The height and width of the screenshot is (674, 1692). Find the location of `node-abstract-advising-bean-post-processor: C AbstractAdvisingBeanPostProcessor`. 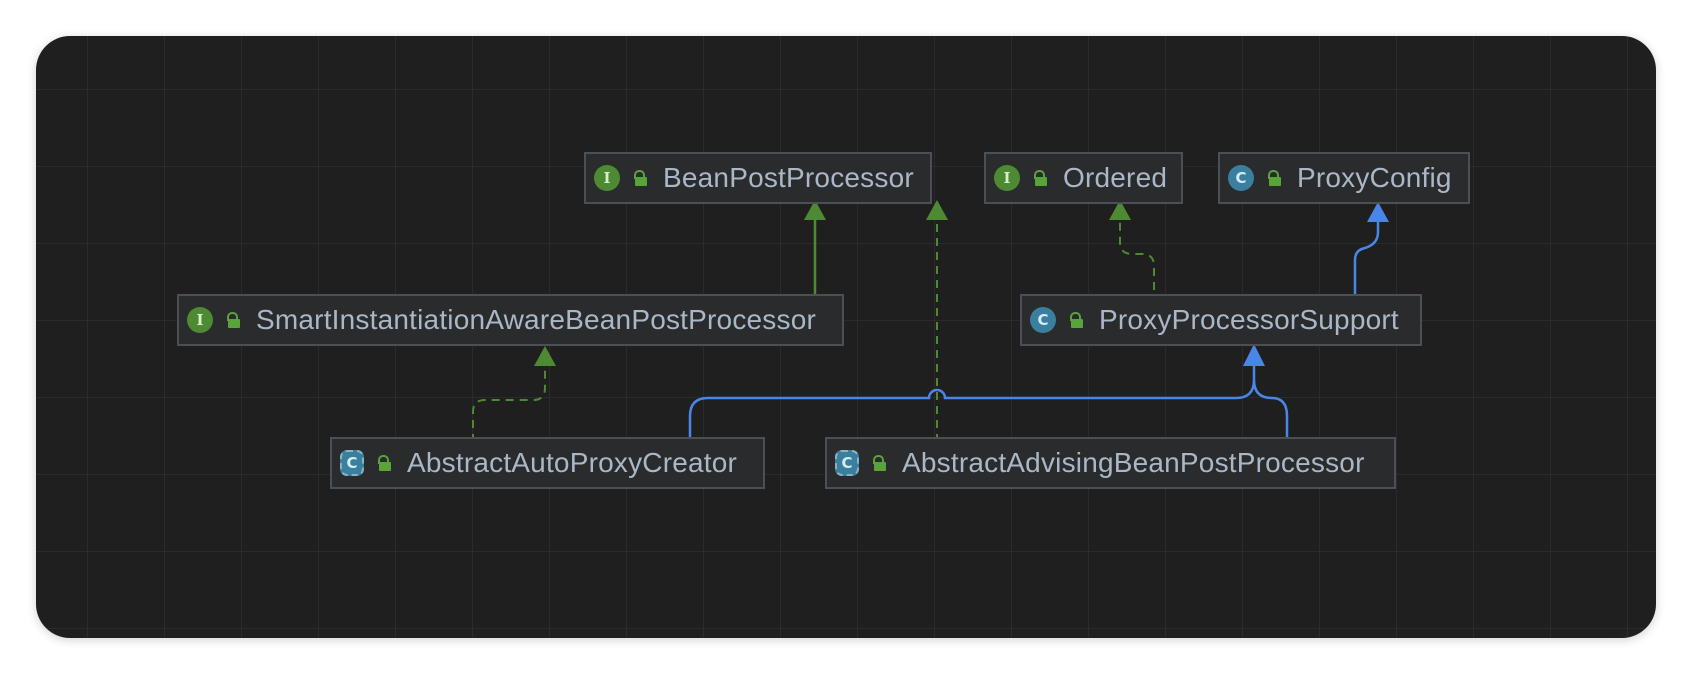

node-abstract-advising-bean-post-processor: C AbstractAdvisingBeanPostProcessor is located at coordinates (1110, 463).